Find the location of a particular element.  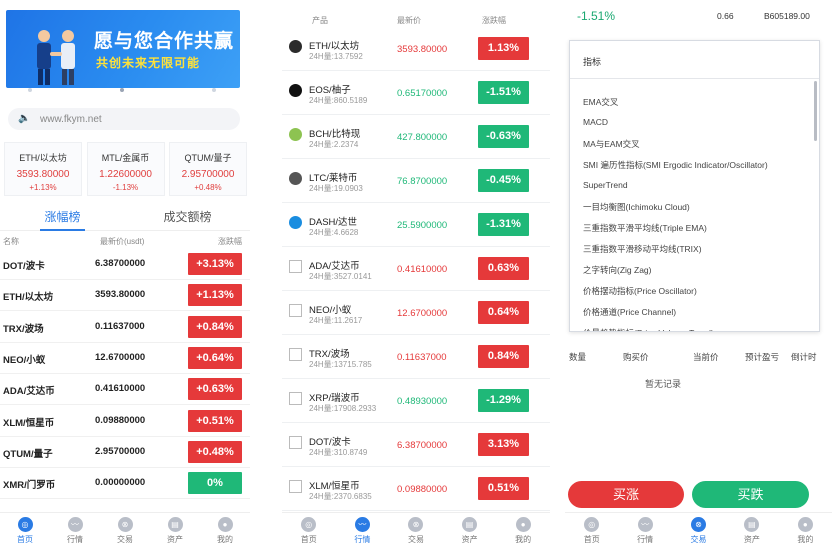

table-row: NEO/小蚁 12.6700000 +0.64% is located at coordinates (125, 358).